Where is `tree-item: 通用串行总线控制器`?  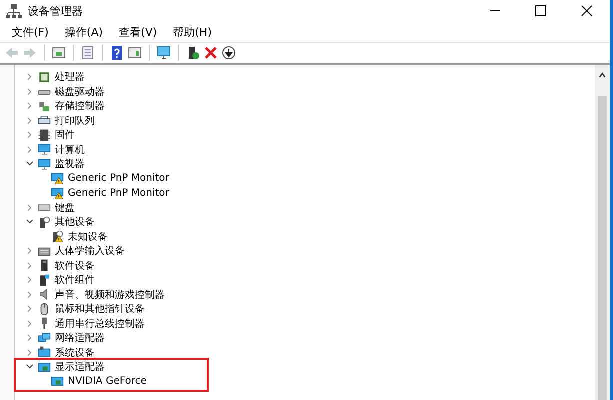
tree-item: 通用串行总线控制器 is located at coordinates (100, 323).